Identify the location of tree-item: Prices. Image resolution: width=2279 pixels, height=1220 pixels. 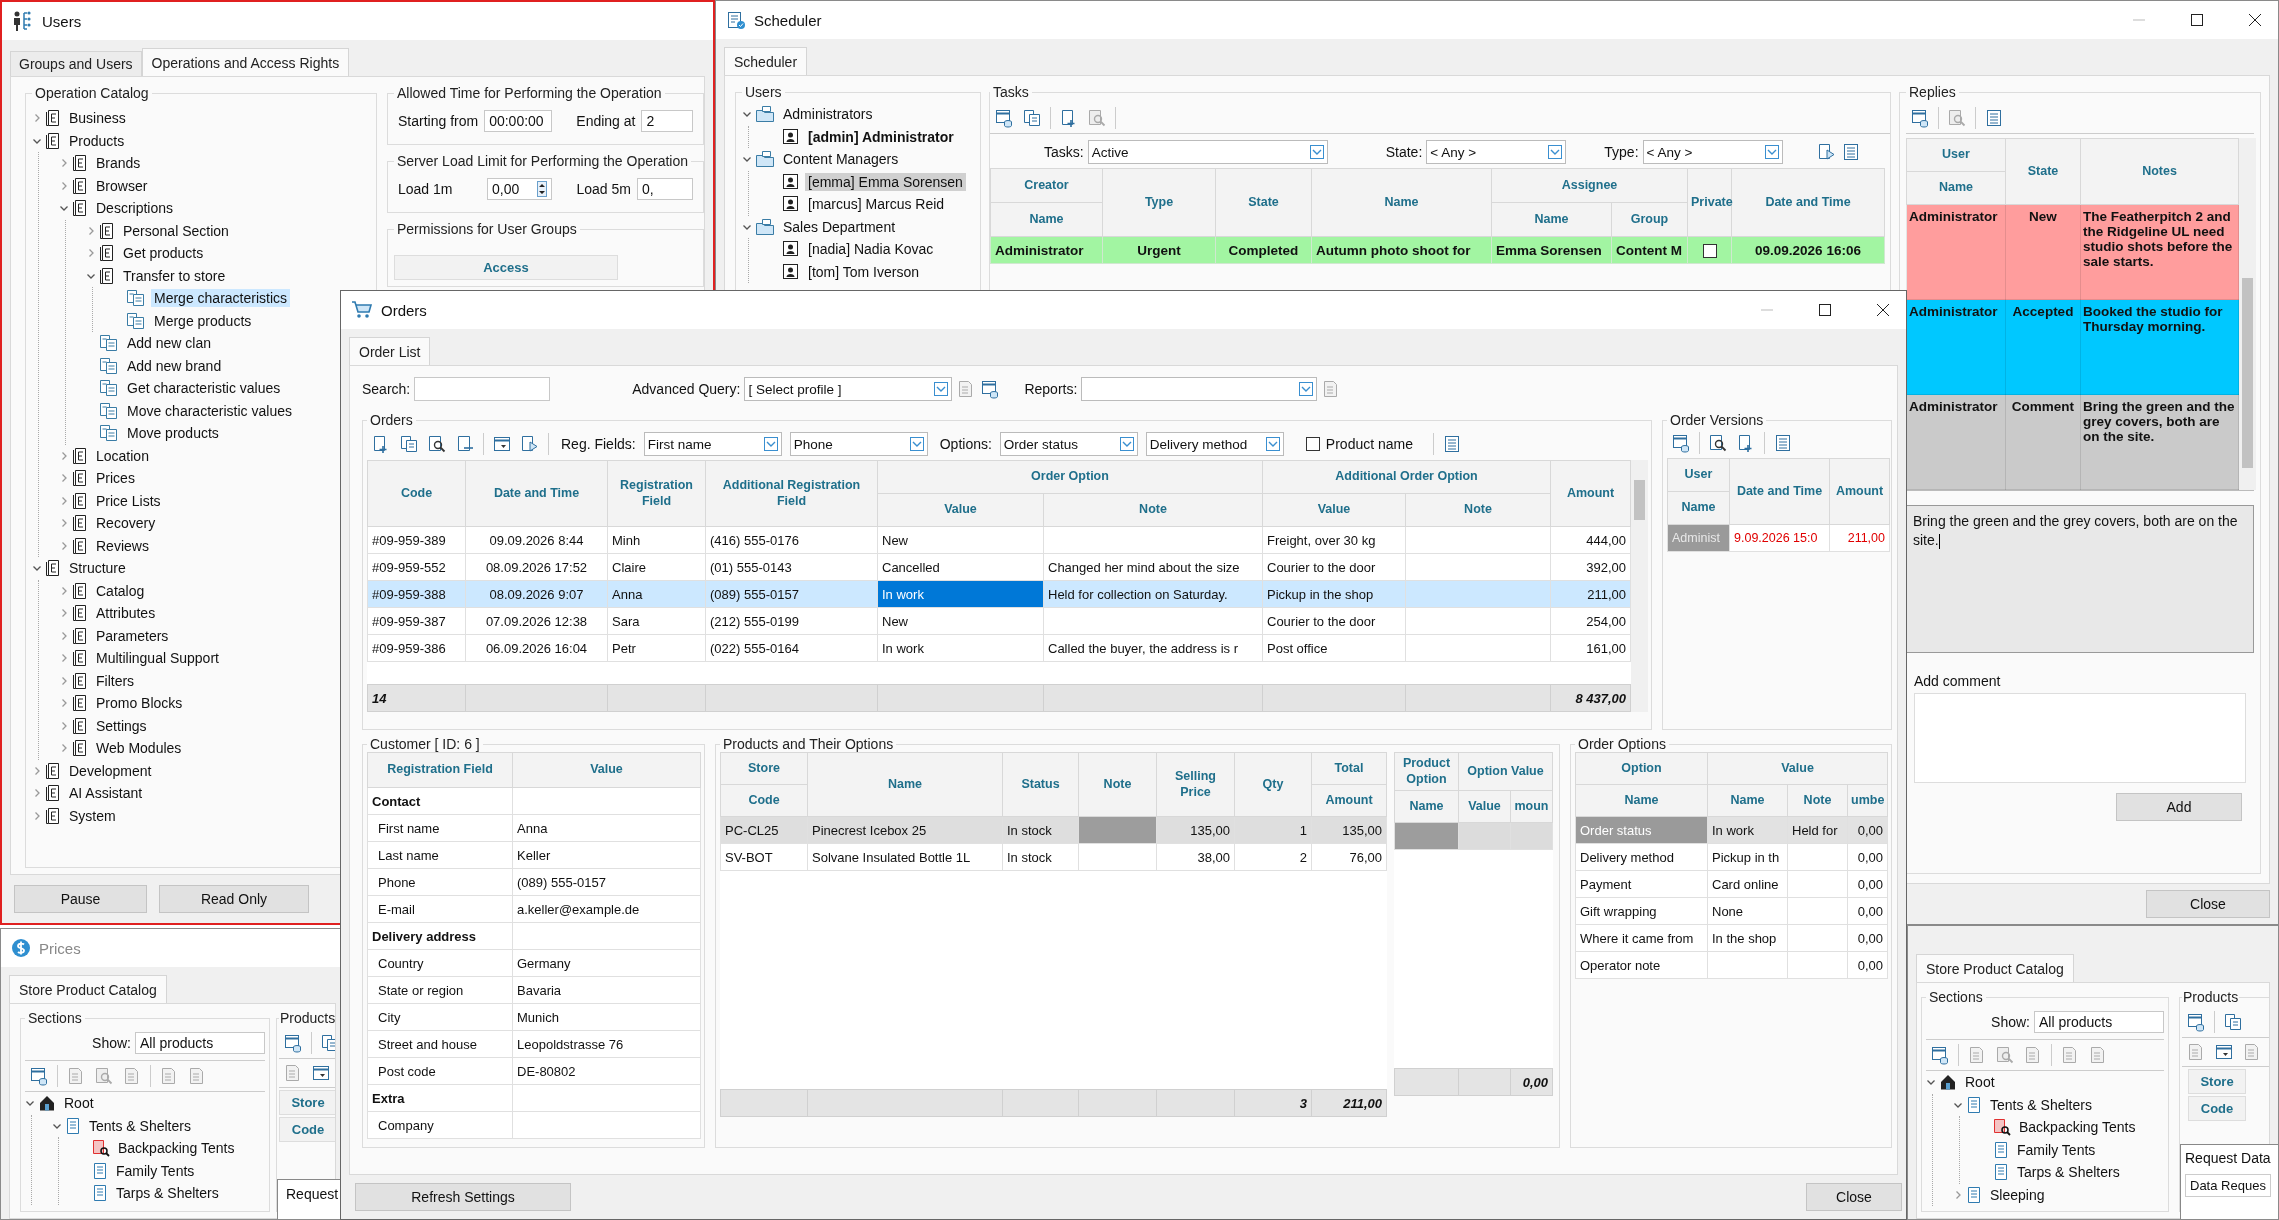
(115, 478).